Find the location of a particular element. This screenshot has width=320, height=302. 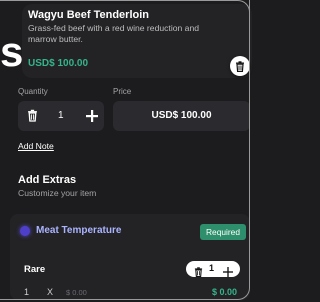

item-price: USD$ 100.00 is located at coordinates (58, 63).